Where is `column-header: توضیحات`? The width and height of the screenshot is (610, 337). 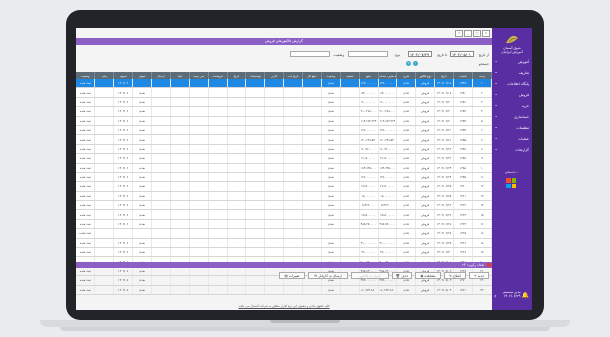
column-header: توضیحات is located at coordinates (255, 75).